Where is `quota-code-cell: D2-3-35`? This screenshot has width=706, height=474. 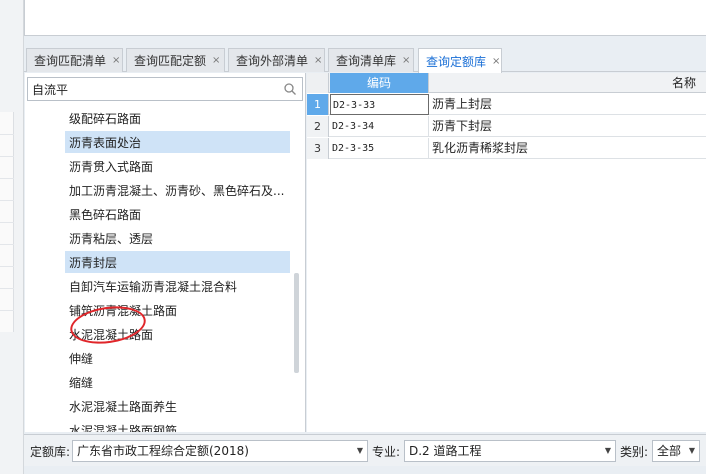
quota-code-cell: D2-3-35 is located at coordinates (379, 148).